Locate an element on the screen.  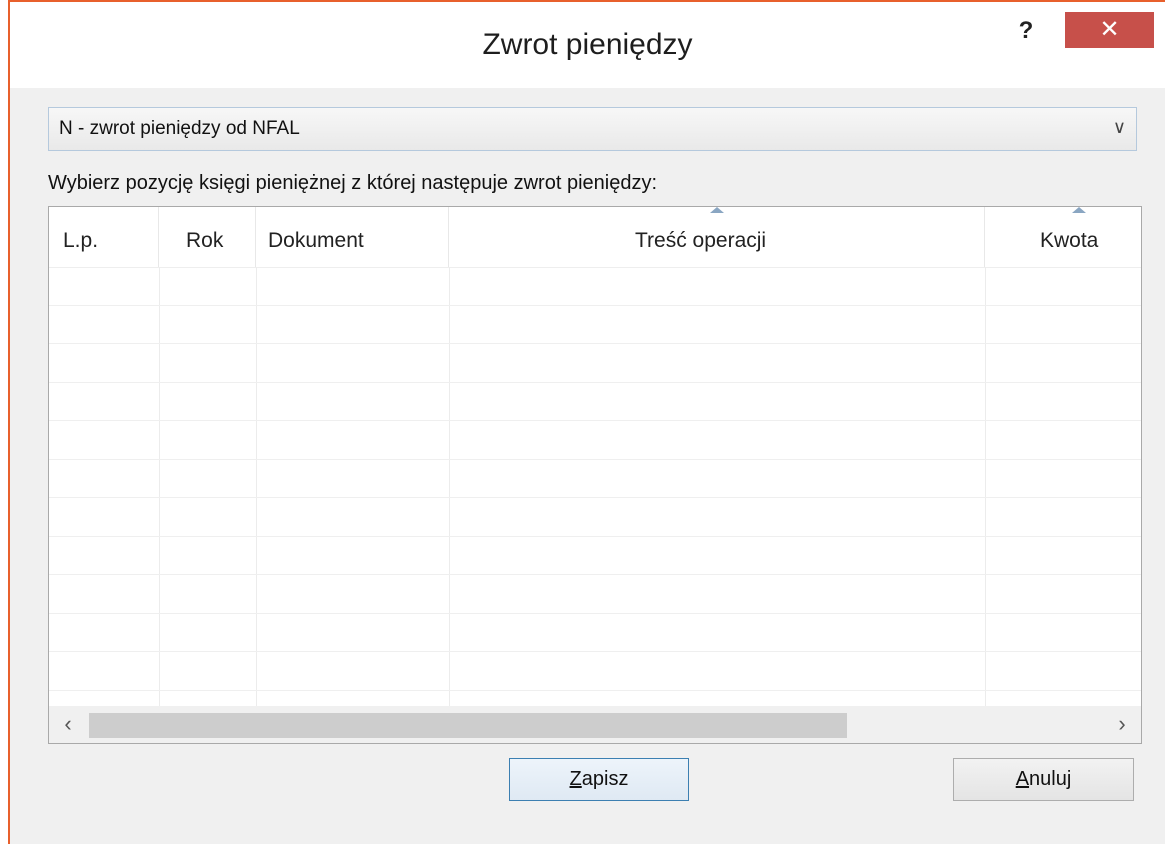
chevron-down-icon: ∨ is located at coordinates (1119, 127).